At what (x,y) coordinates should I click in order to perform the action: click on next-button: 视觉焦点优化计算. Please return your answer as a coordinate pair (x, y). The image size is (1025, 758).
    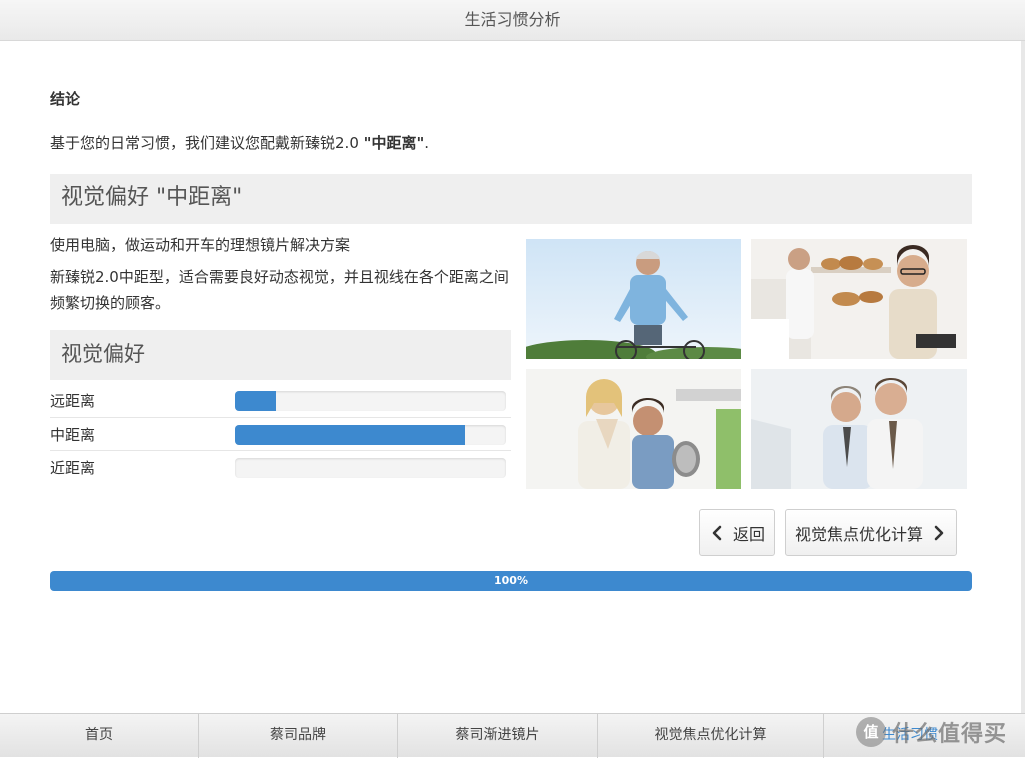
    Looking at the image, I should click on (871, 532).